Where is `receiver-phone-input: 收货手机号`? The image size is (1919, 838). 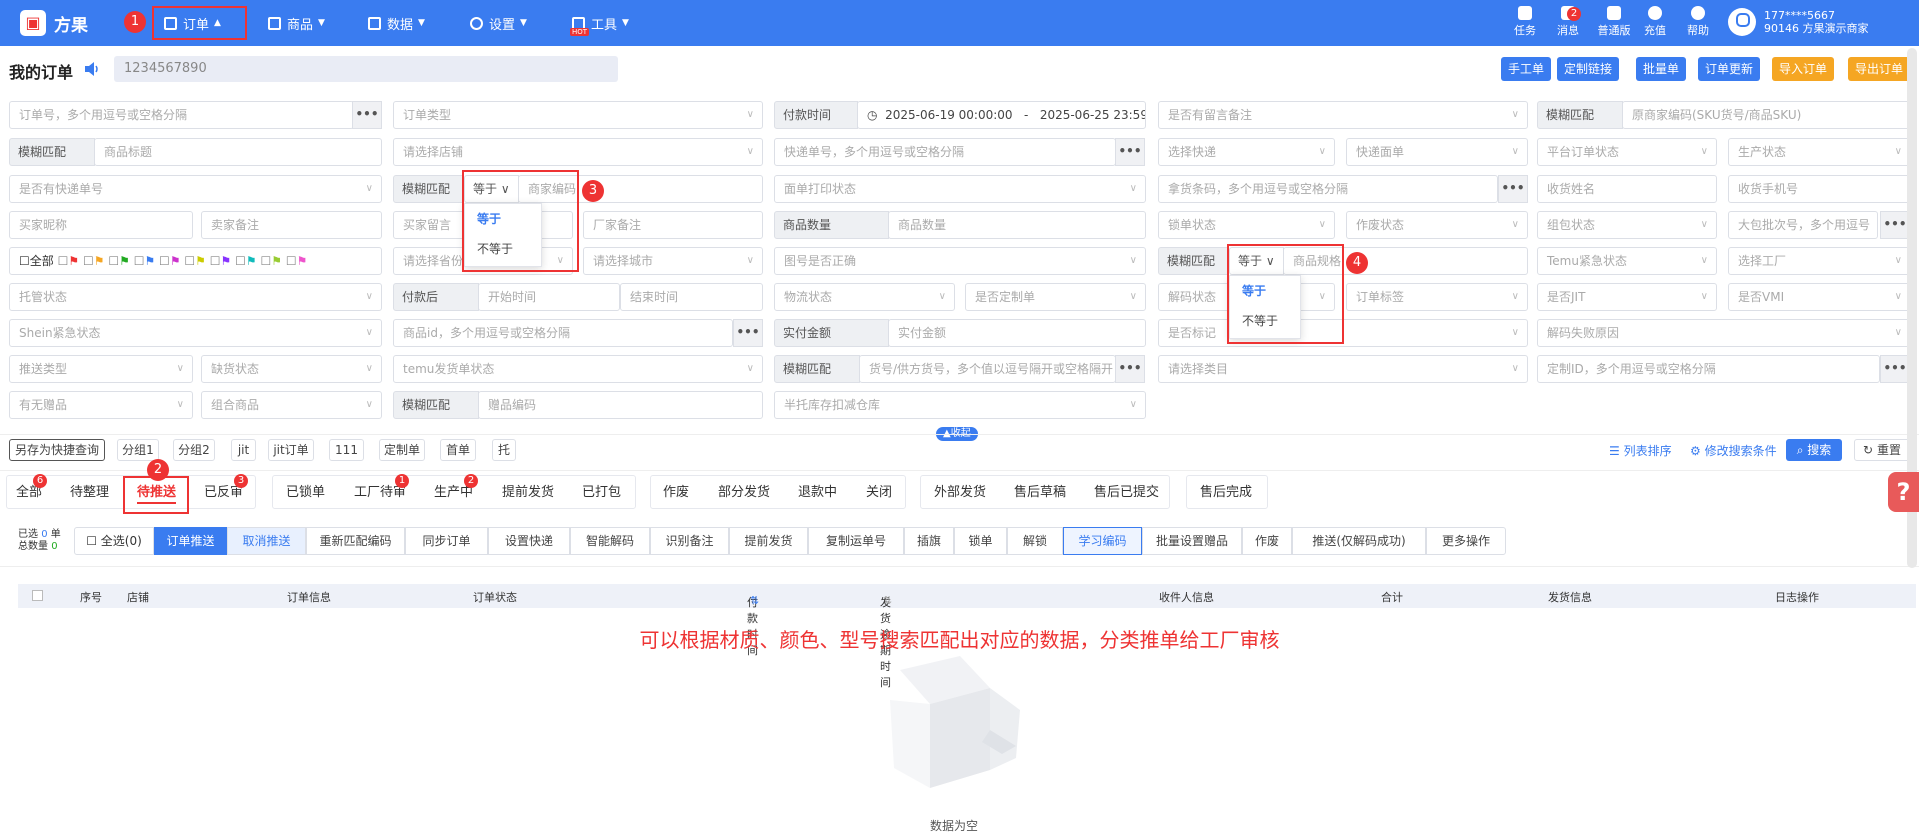
receiver-phone-input: 收货手机号 is located at coordinates (1819, 189).